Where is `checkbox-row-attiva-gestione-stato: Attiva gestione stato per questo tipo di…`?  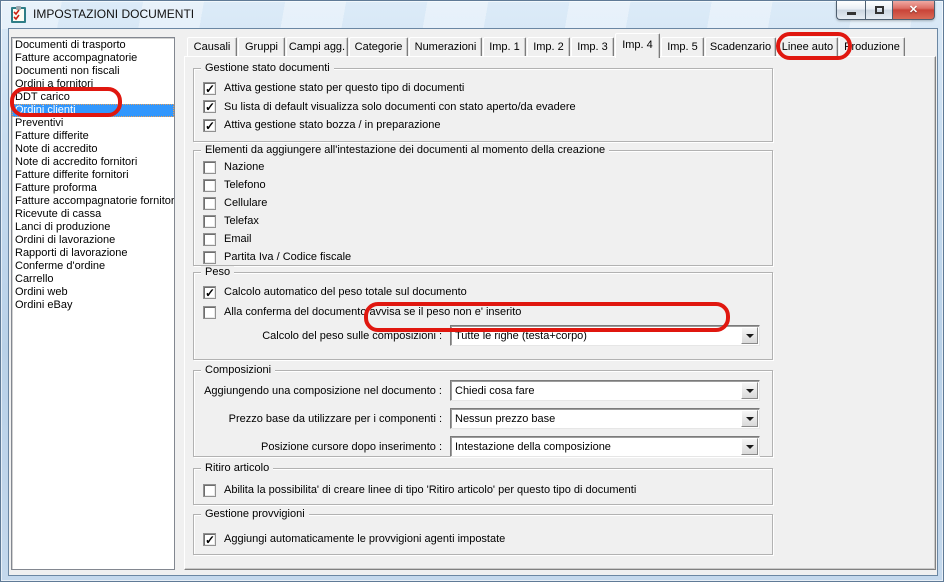
checkbox-row-attiva-gestione-stato: Attiva gestione stato per questo tipo di… is located at coordinates (483, 88).